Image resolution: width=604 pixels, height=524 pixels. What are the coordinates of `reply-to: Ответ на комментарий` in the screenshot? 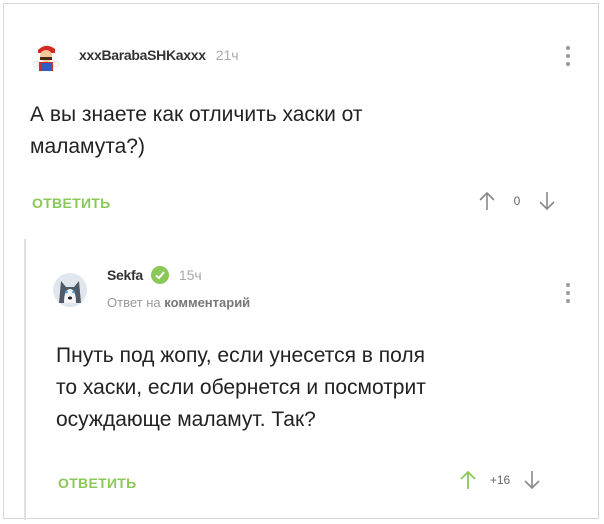 It's located at (178, 302).